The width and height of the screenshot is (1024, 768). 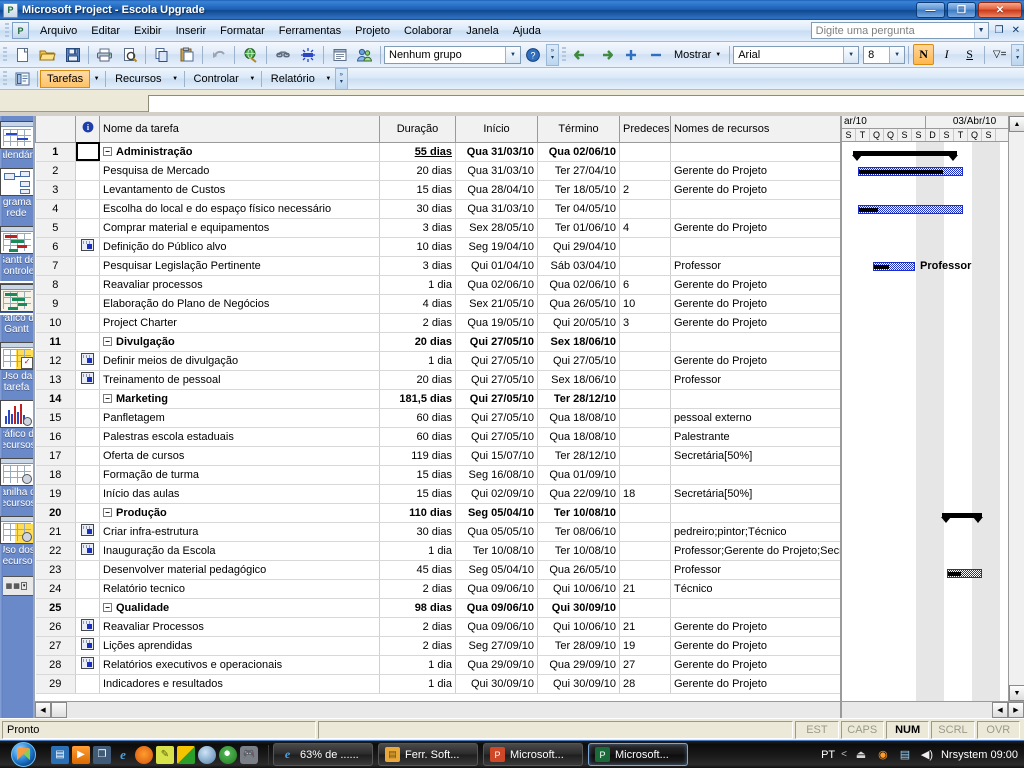 I want to click on guide-tarefas: Tarefas, so click(x=65, y=78).